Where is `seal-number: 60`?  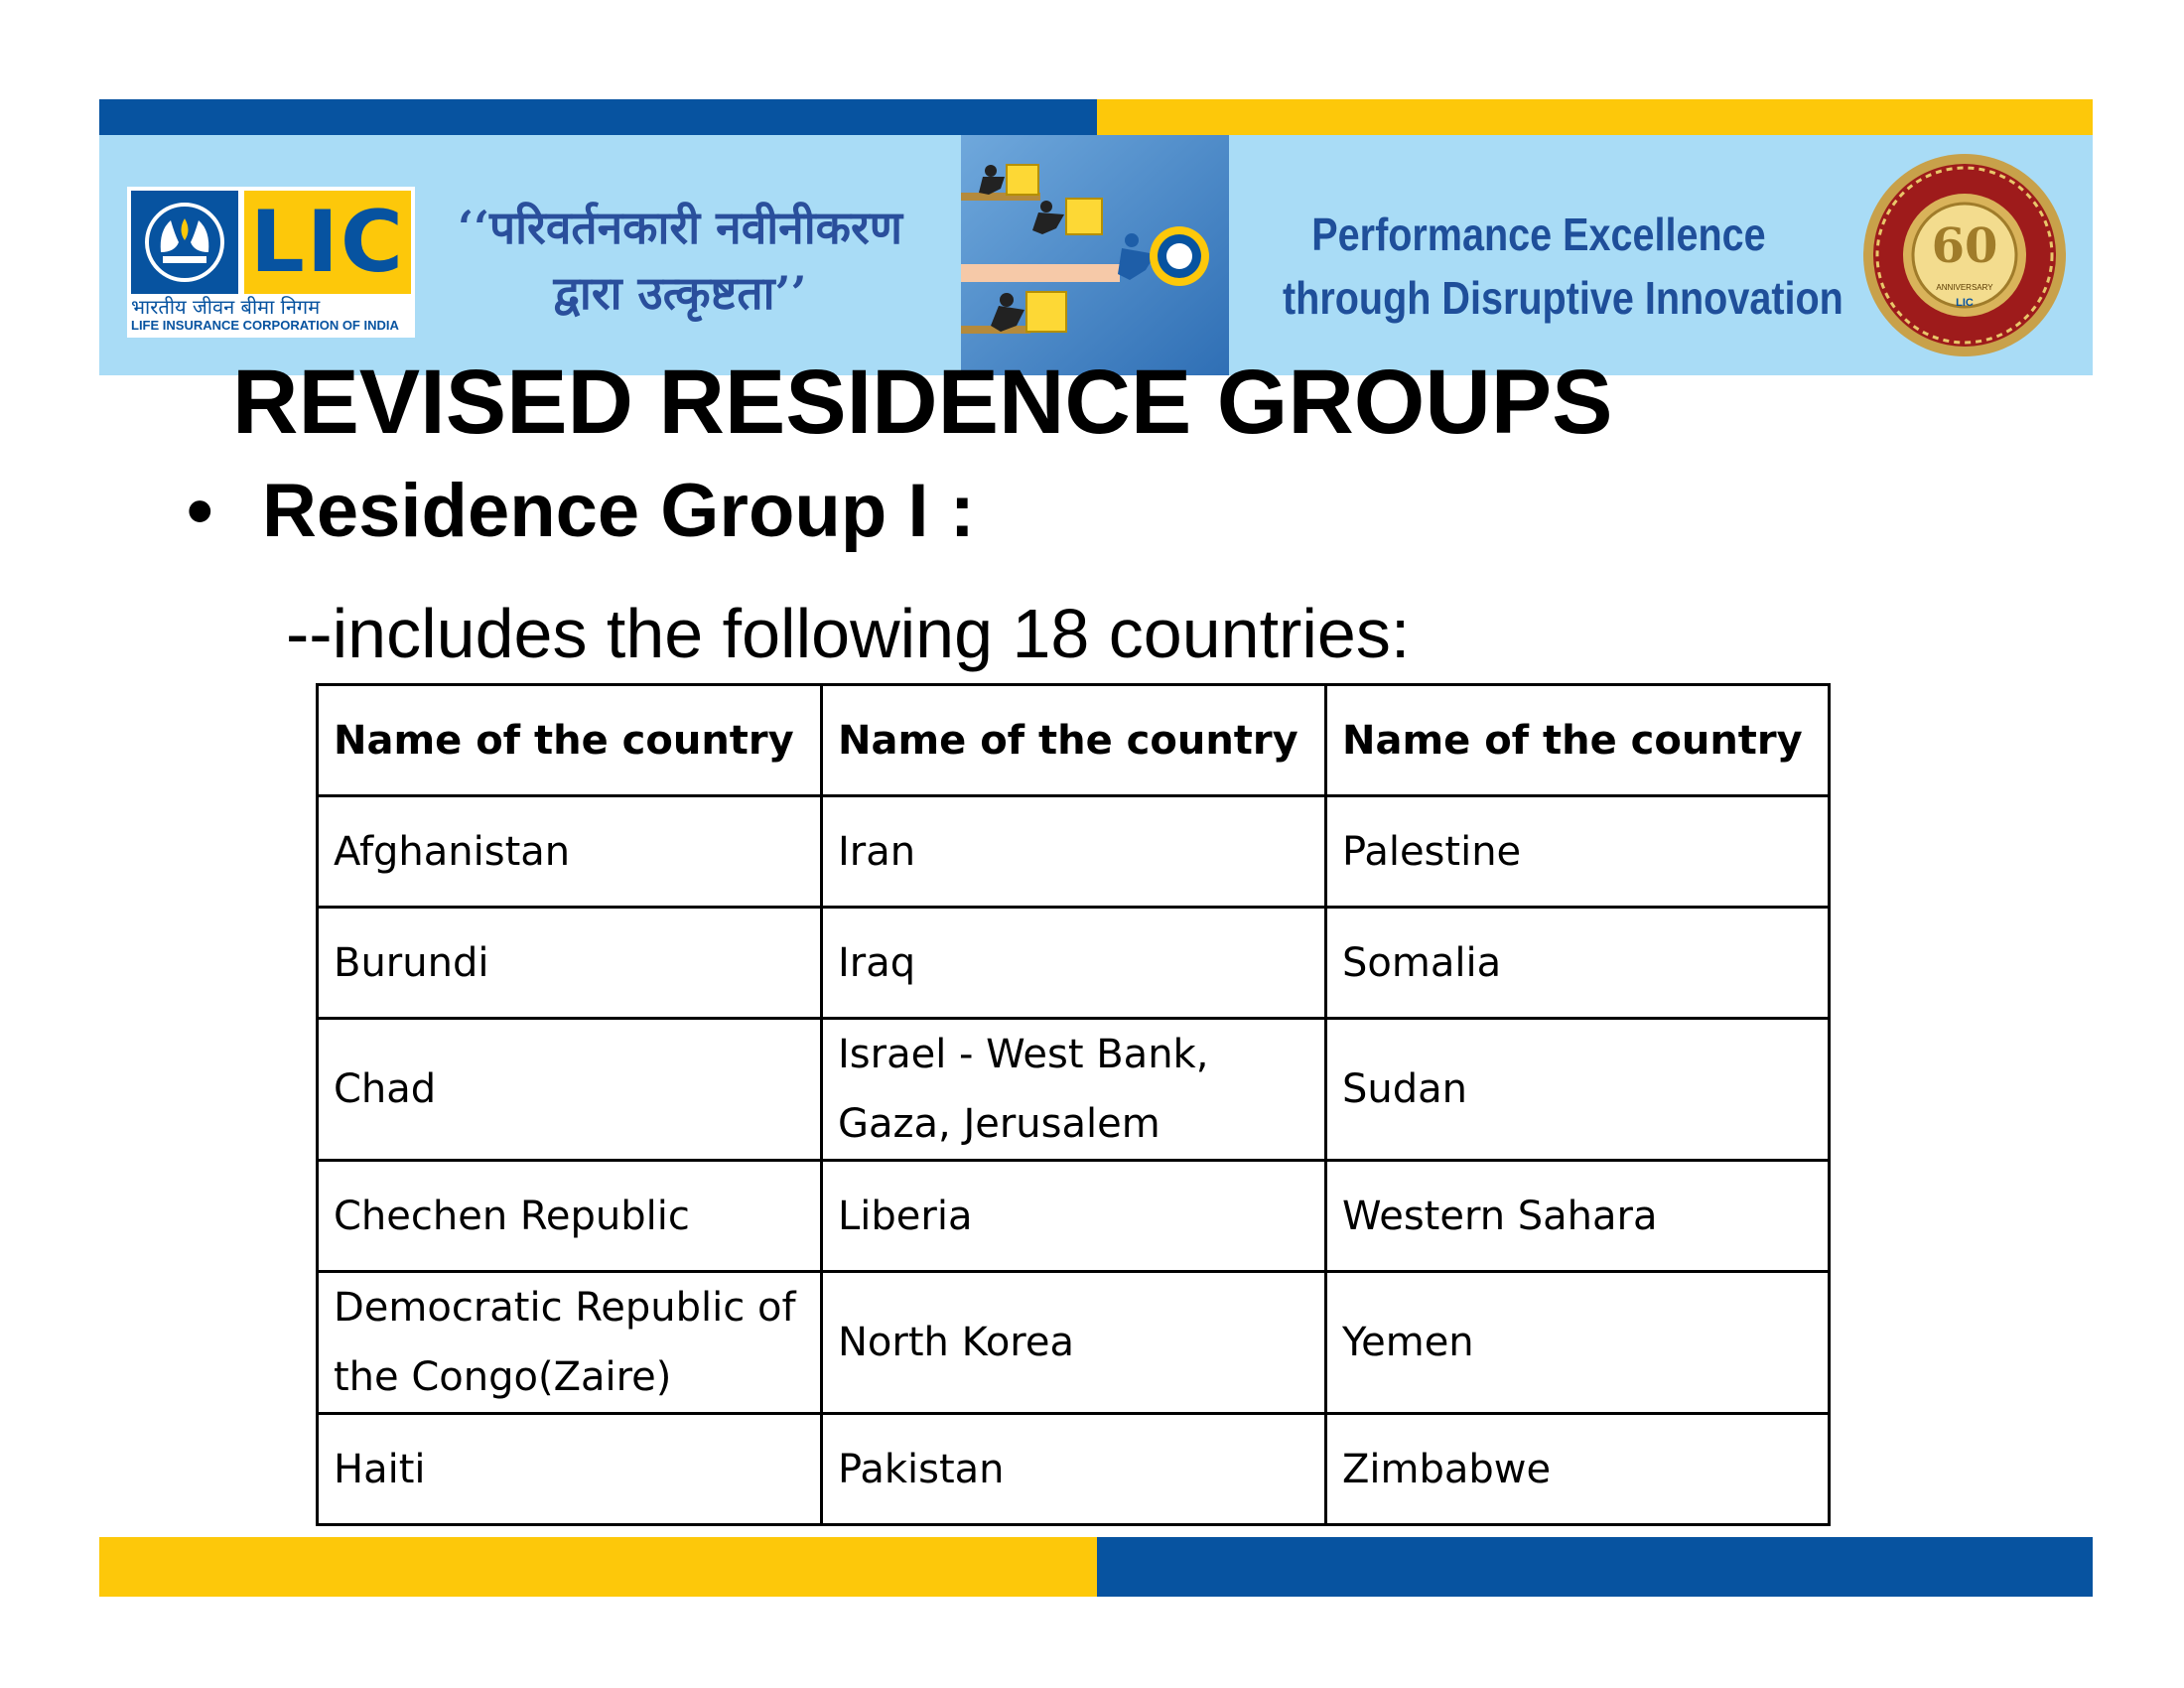
seal-number: 60 is located at coordinates (1965, 246).